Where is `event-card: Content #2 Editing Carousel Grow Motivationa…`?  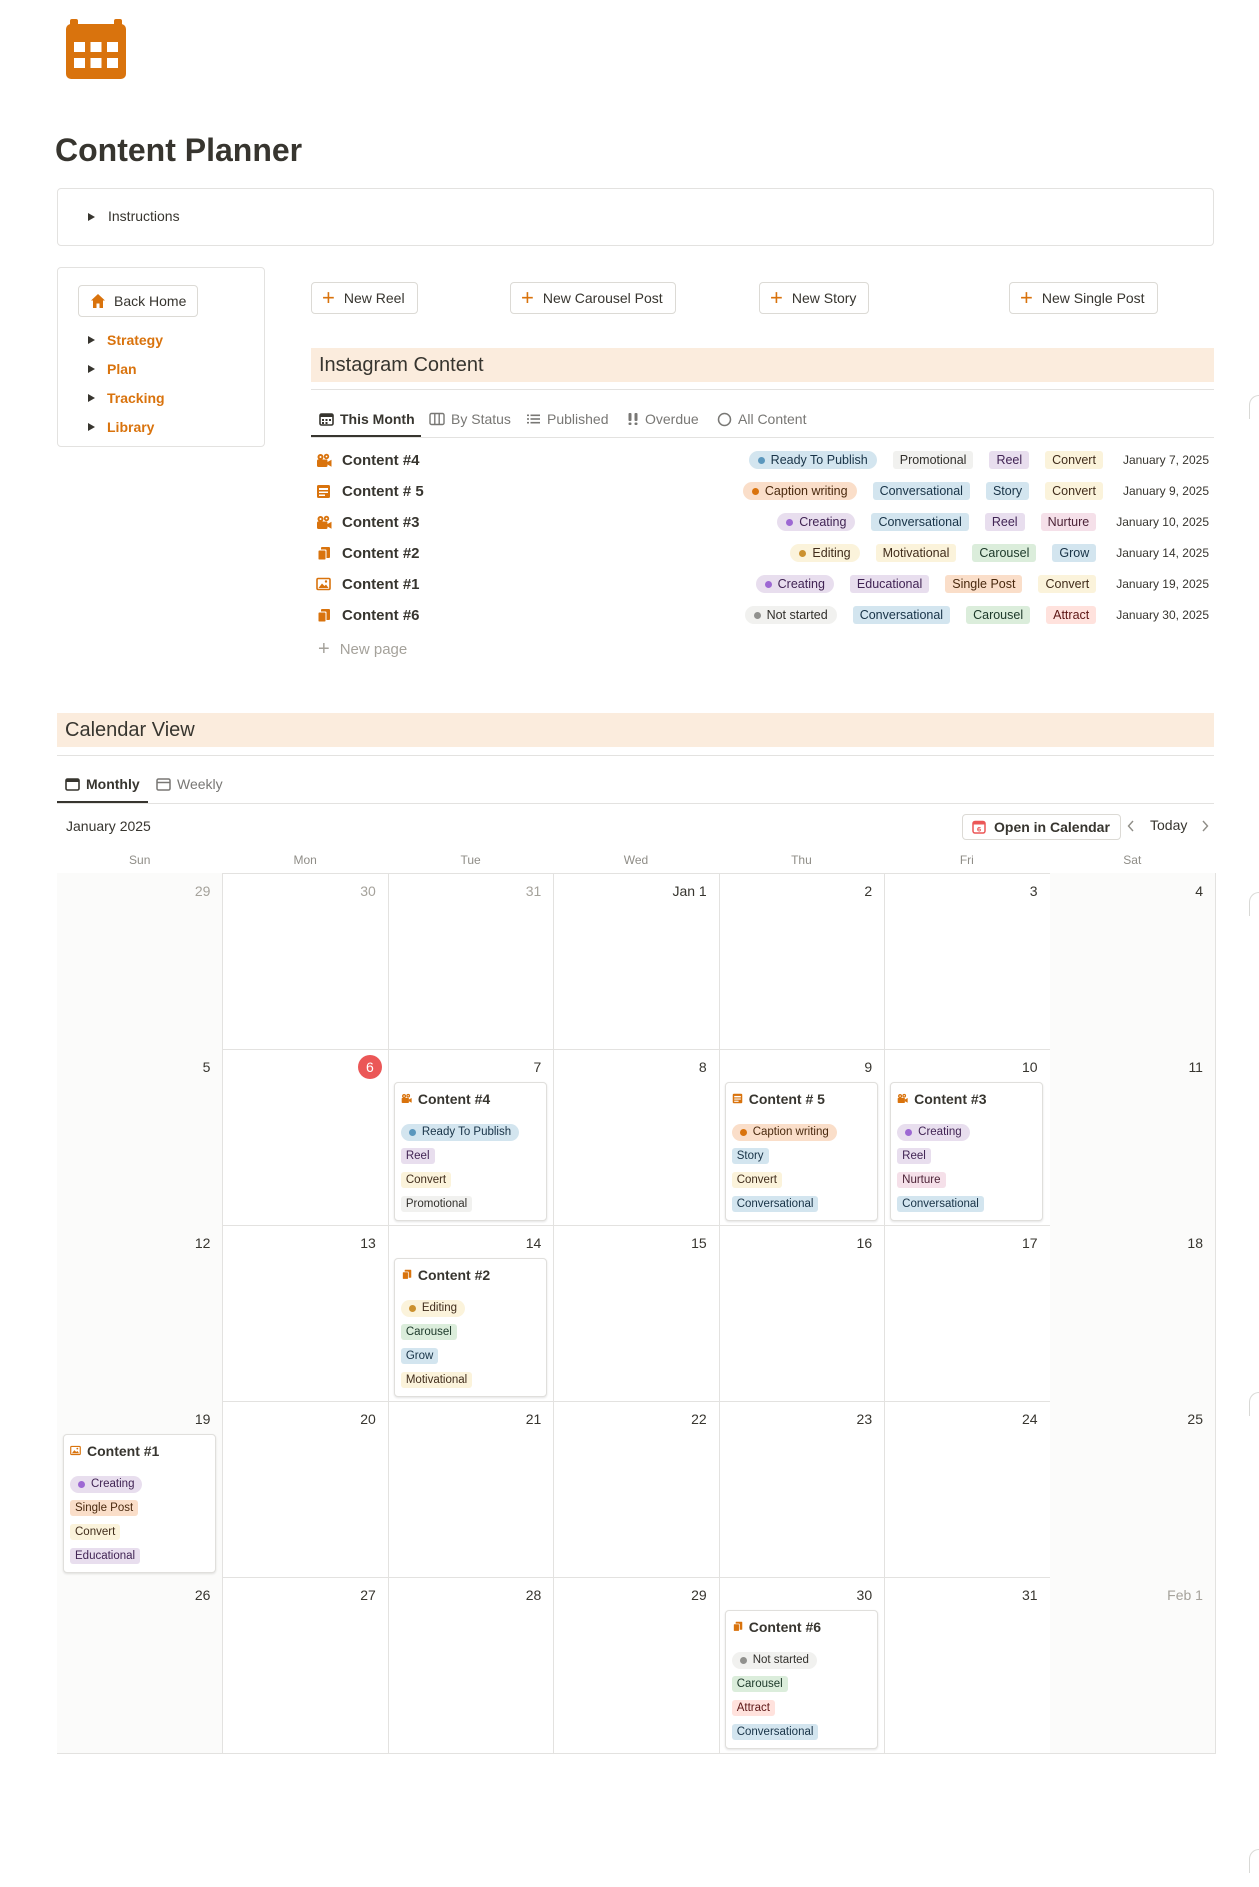 event-card: Content #2 Editing Carousel Grow Motivationa… is located at coordinates (470, 1327).